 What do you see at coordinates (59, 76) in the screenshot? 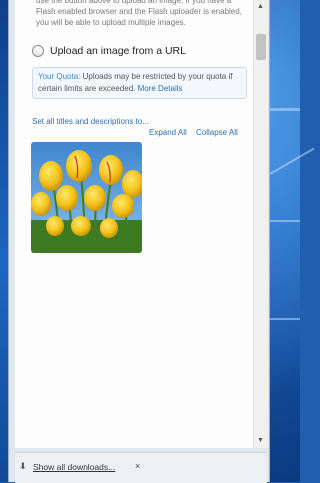
I see `quota-label: Your Quota:` at bounding box center [59, 76].